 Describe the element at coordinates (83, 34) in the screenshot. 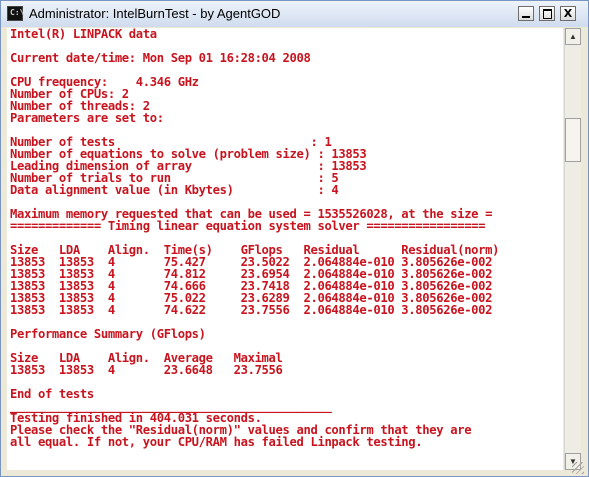

I see `console-line: Intel(R) LINPACK data` at that location.